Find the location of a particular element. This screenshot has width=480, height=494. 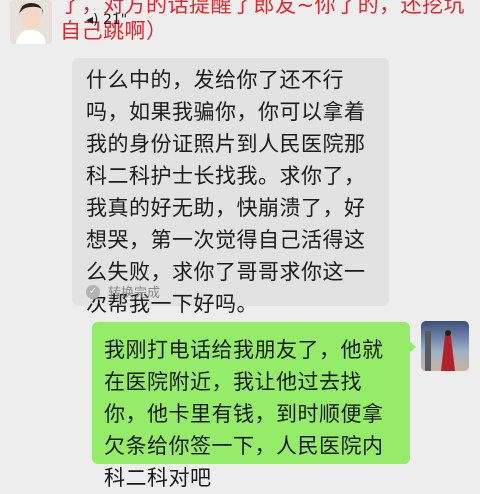

voice-duration: ◂) 21" is located at coordinates (106, 20).